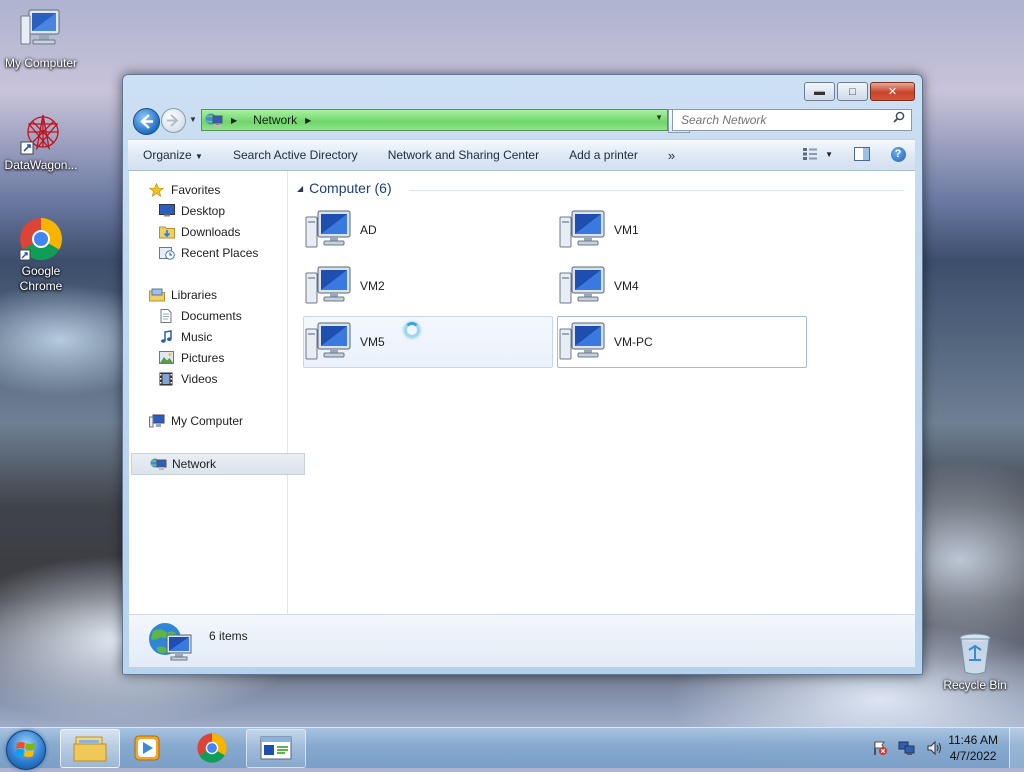 Image resolution: width=1024 pixels, height=772 pixels. What do you see at coordinates (173, 155) in the screenshot?
I see `organize-button: Organize ▼` at bounding box center [173, 155].